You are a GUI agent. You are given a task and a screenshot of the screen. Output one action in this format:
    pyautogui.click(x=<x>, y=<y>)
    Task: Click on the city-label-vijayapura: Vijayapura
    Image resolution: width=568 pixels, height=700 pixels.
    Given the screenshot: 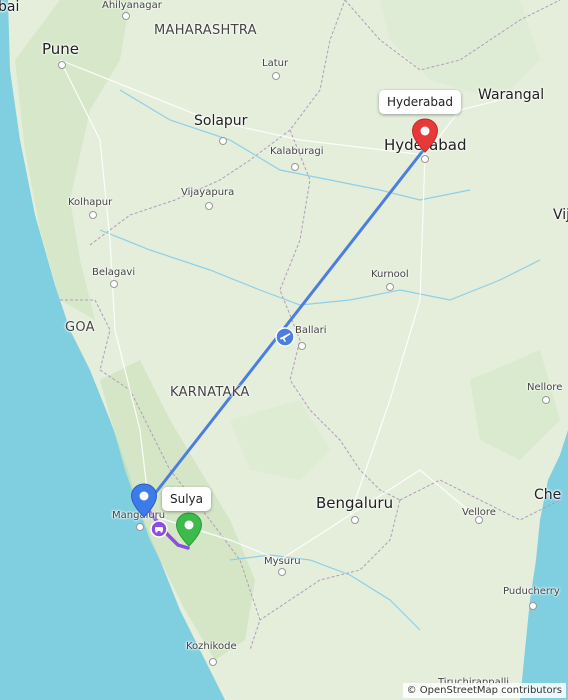 What is the action you would take?
    pyautogui.click(x=208, y=192)
    